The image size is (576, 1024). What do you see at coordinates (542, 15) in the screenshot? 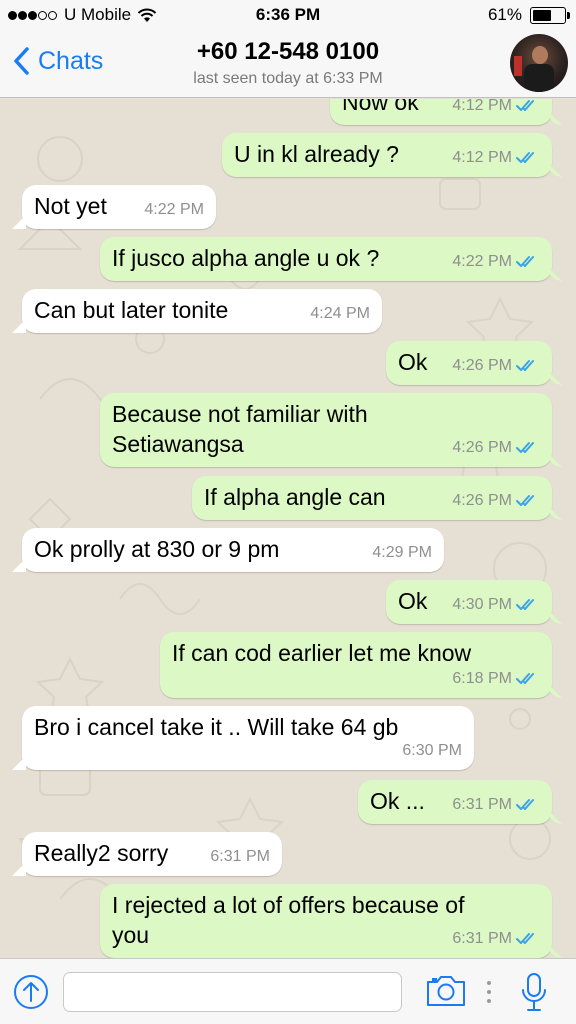
I see `battery-level-fill` at bounding box center [542, 15].